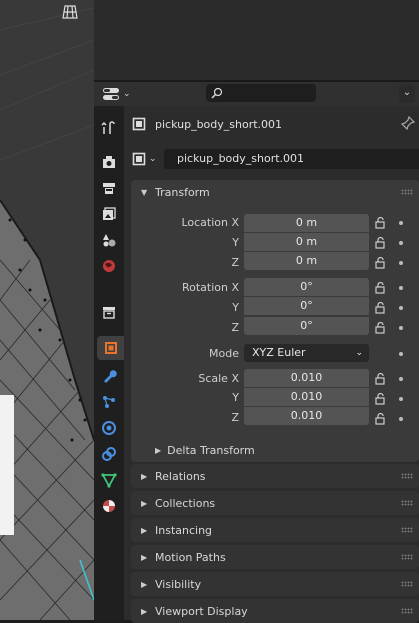  I want to click on view-layer-icon, so click(109, 213).